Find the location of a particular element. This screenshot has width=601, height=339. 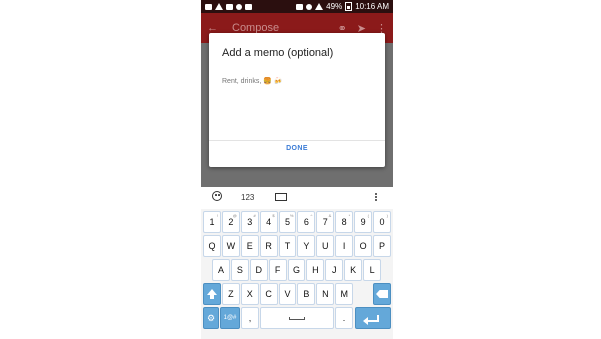

key-sublabel: ( is located at coordinates (368, 215).